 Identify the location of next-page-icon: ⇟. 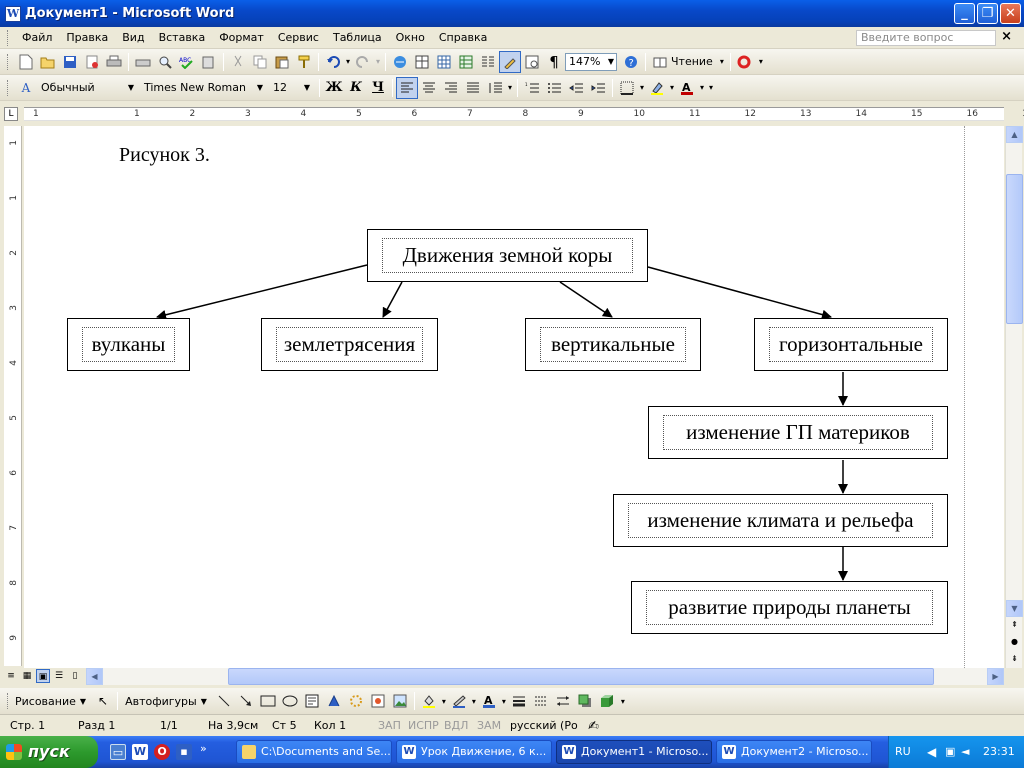
(1014, 659).